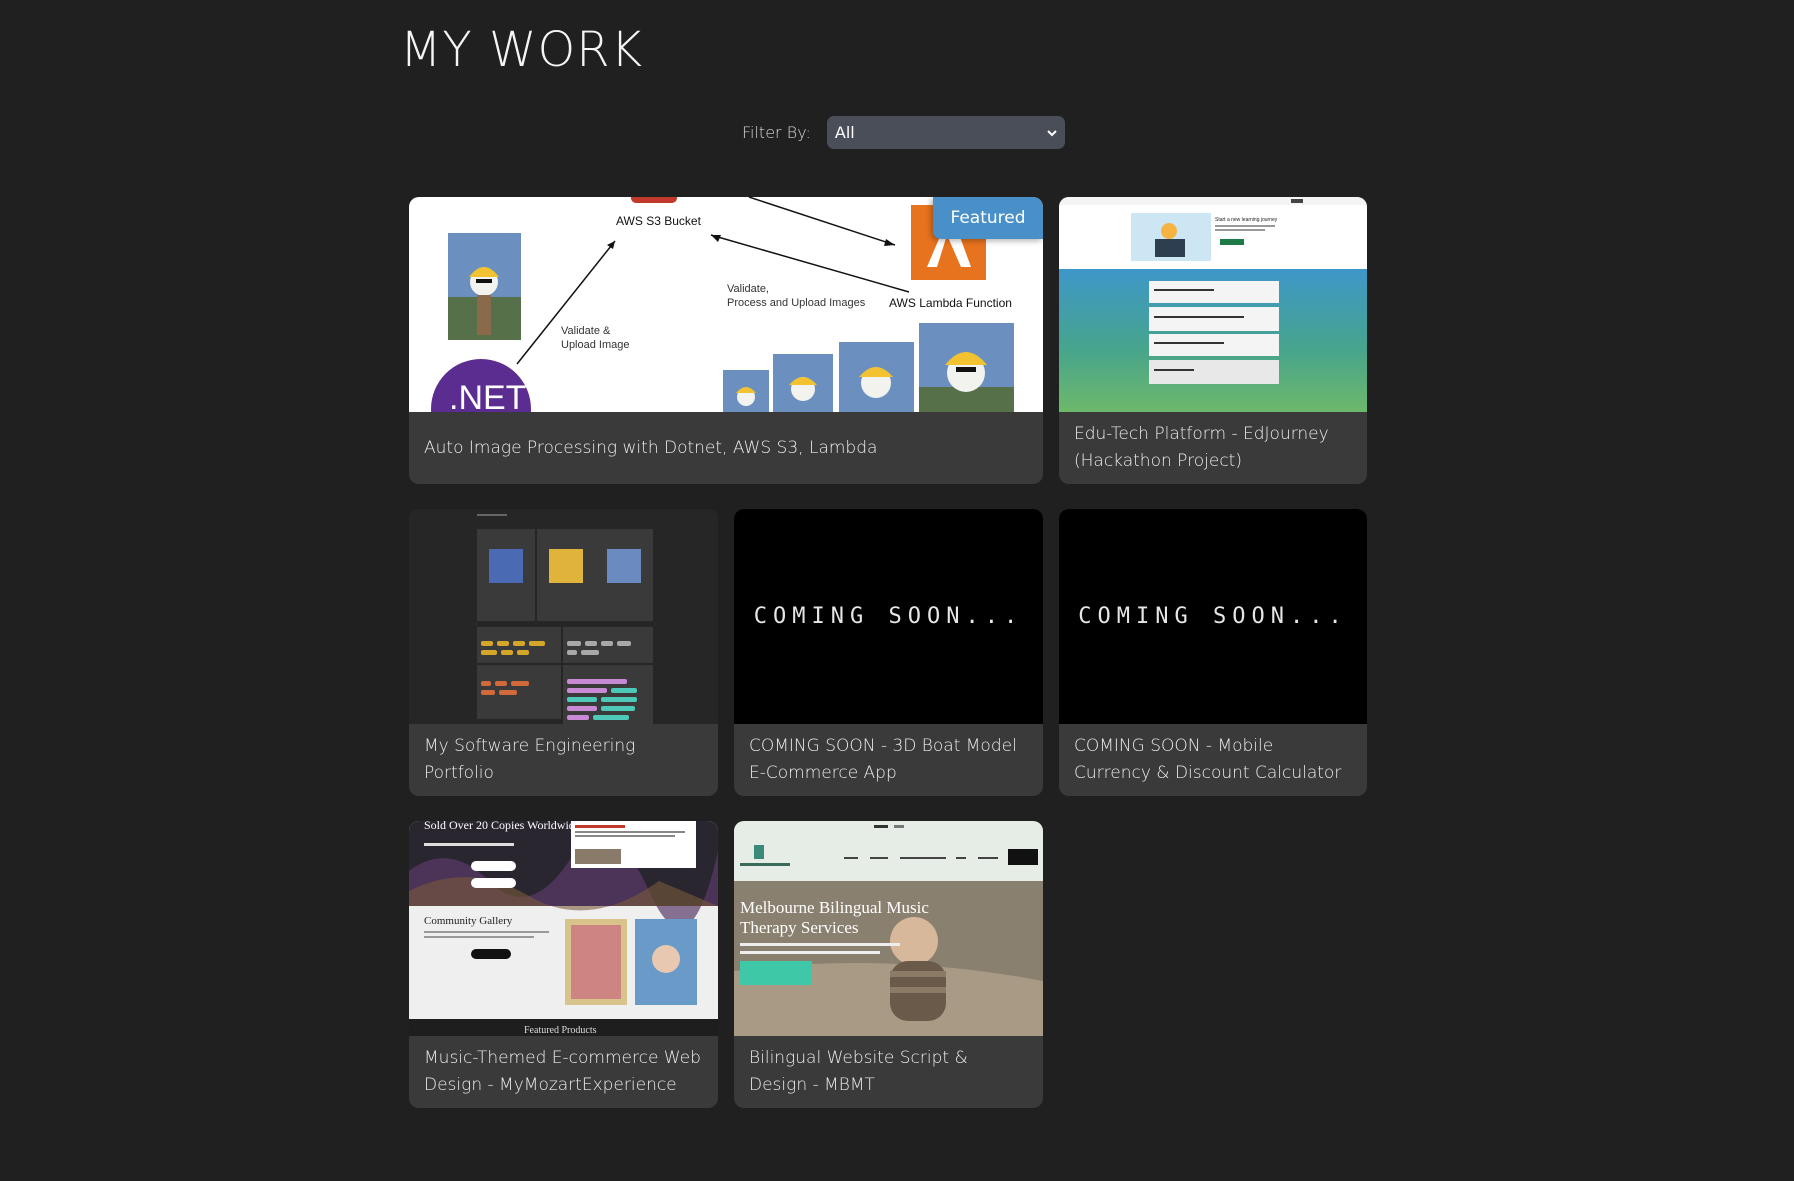 Image resolution: width=1794 pixels, height=1181 pixels. Describe the element at coordinates (595, 345) in the screenshot. I see `validate-upload-label-2: Upload Image` at that location.